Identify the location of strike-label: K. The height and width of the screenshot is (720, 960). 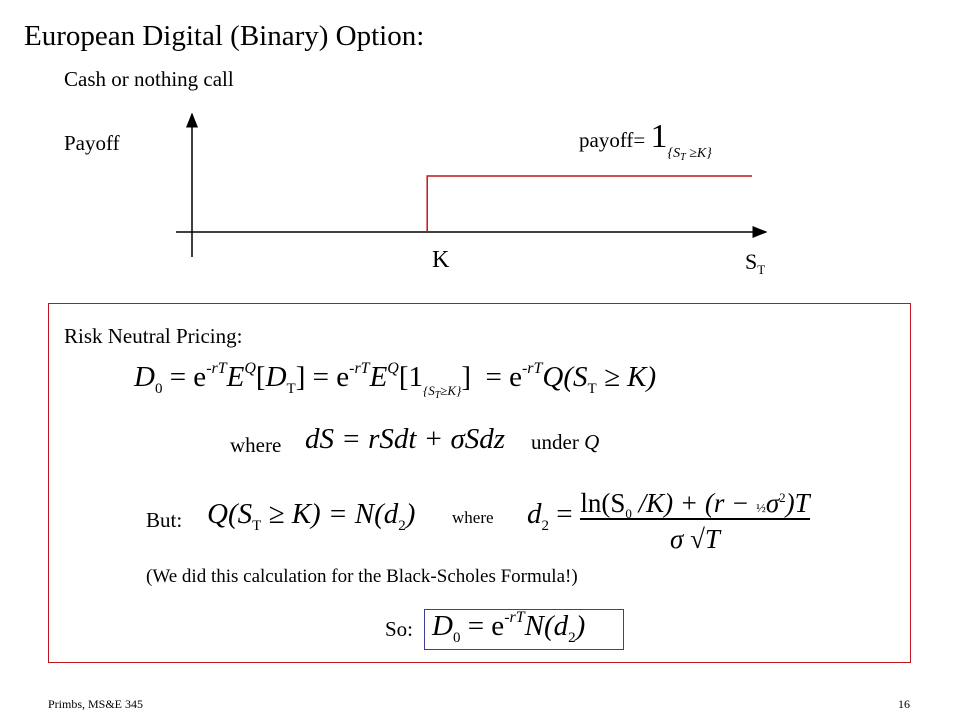
(441, 260).